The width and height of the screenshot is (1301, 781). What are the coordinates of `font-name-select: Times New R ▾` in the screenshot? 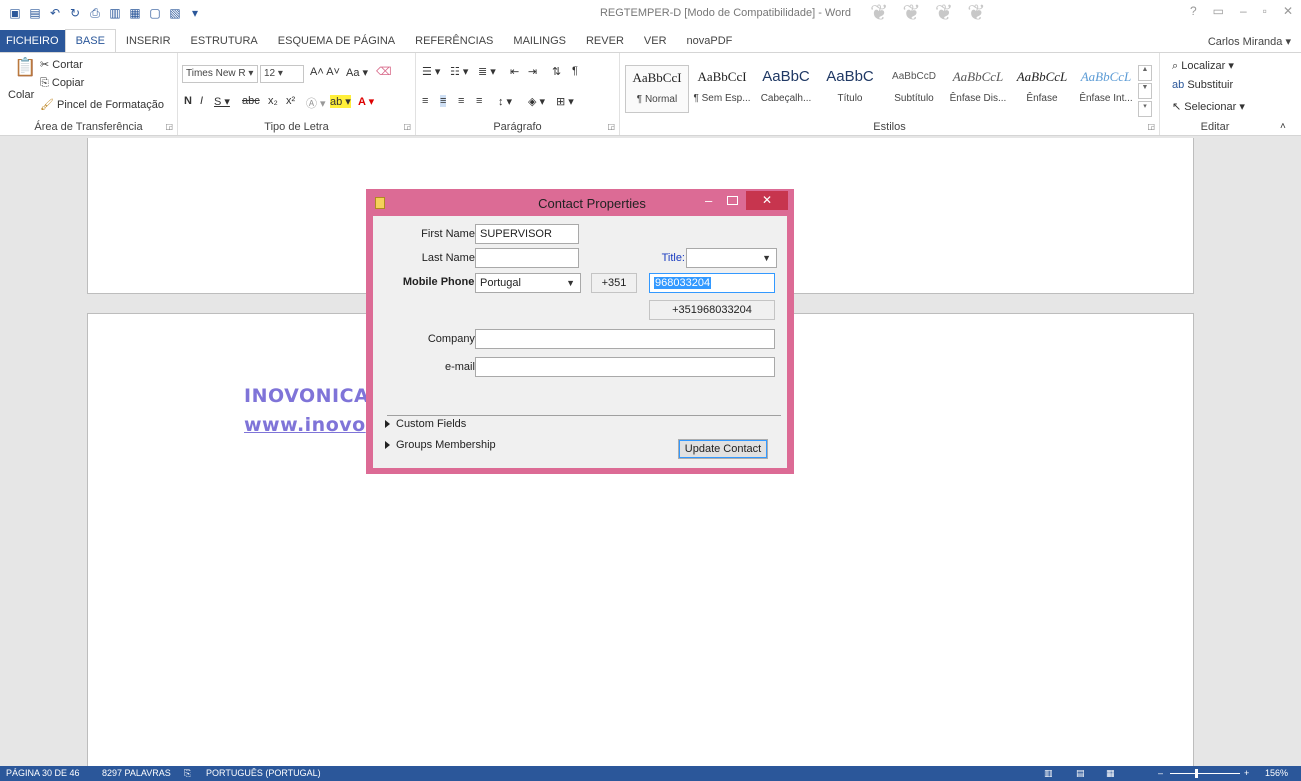 It's located at (220, 74).